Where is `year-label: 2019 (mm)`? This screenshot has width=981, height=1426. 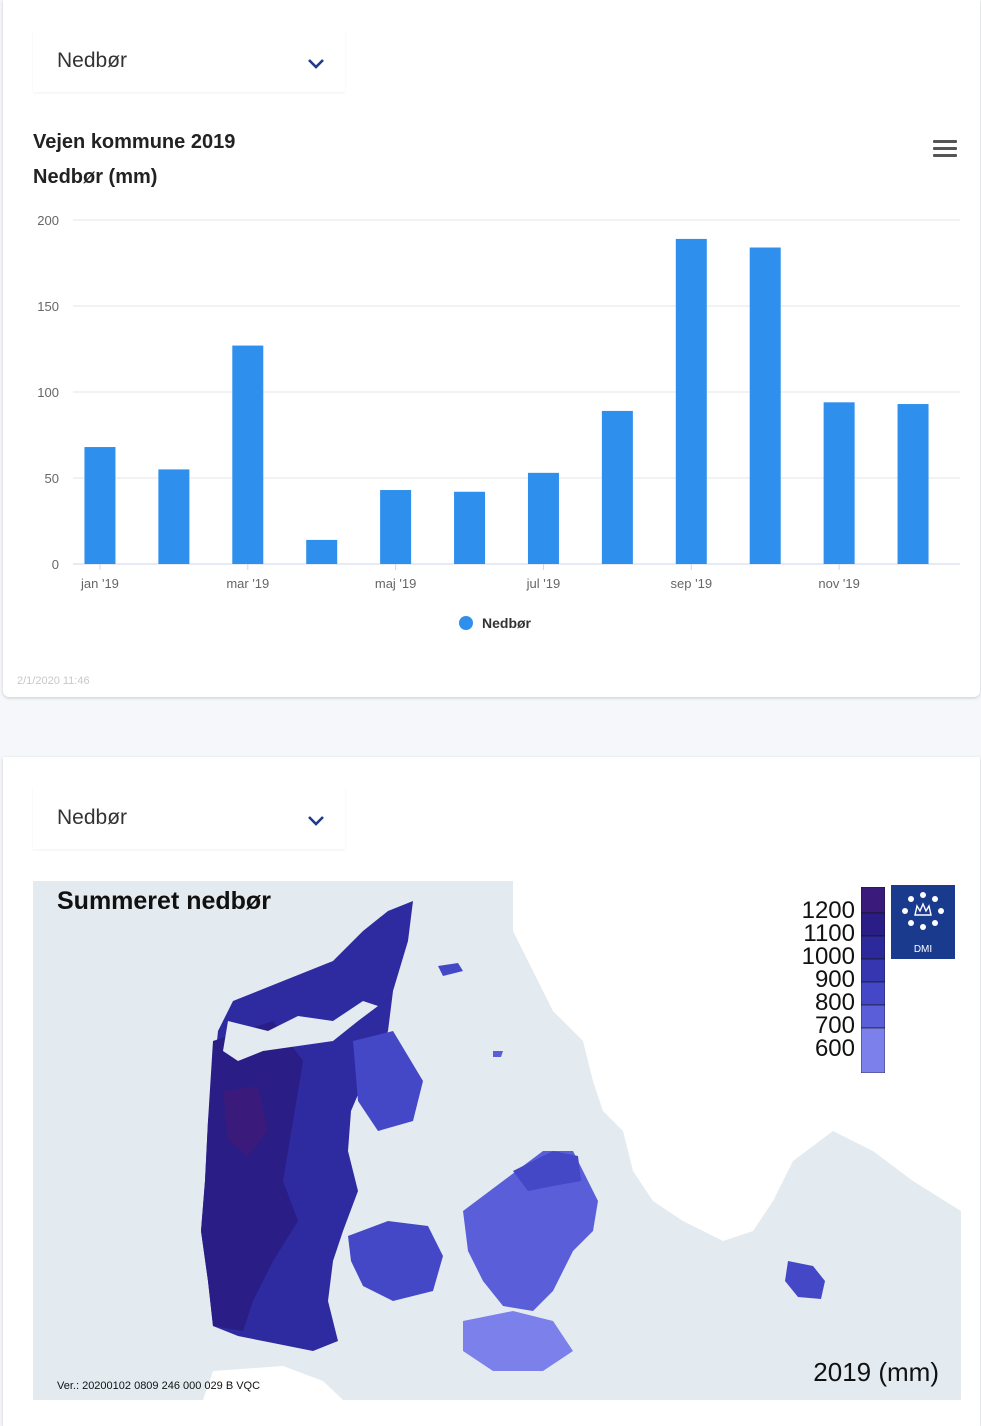
year-label: 2019 (mm) is located at coordinates (876, 1372).